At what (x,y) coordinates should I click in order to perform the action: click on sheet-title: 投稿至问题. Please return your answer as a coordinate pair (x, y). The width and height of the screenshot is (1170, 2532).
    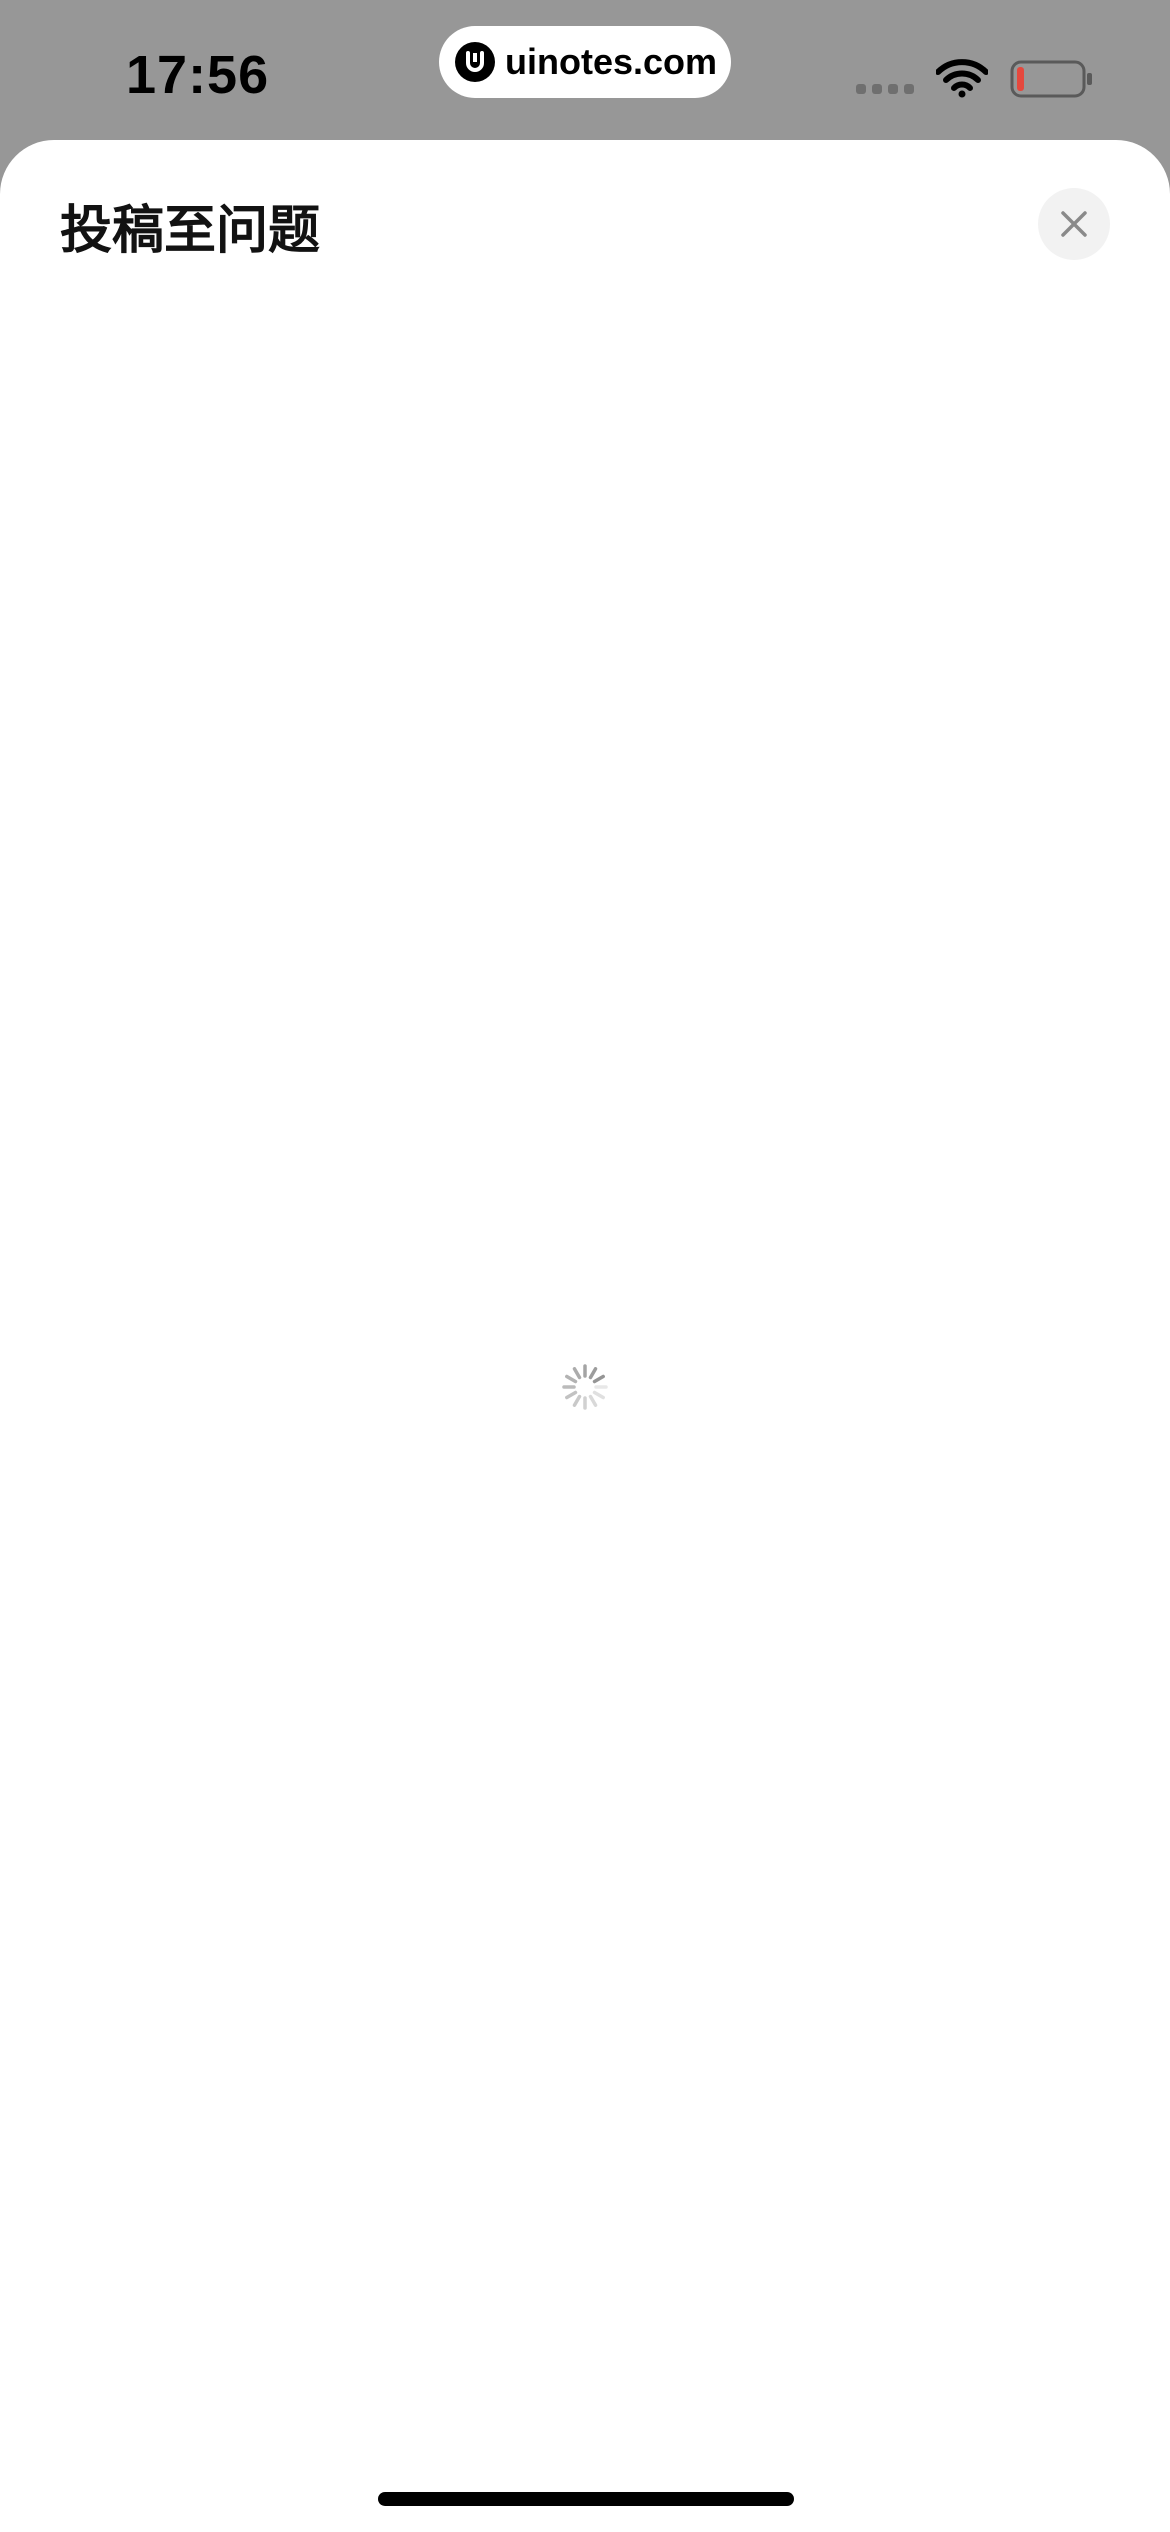
    Looking at the image, I should click on (190, 231).